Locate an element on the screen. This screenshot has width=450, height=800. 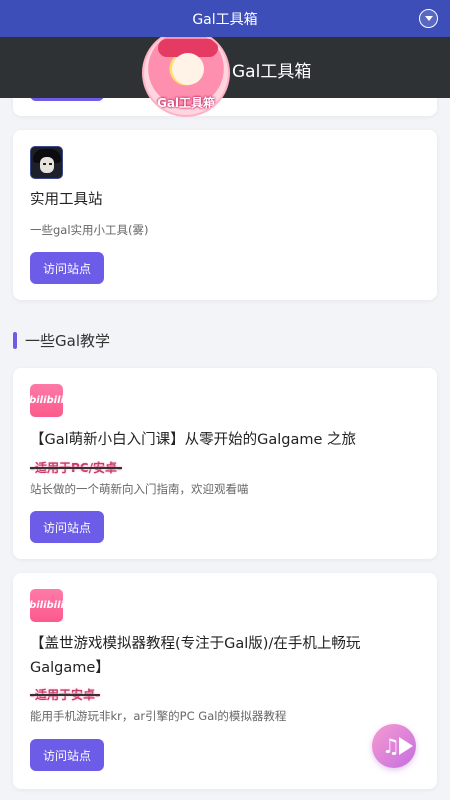
site-header: Gal工具箱 Gal工具箱 is located at coordinates (225, 73).